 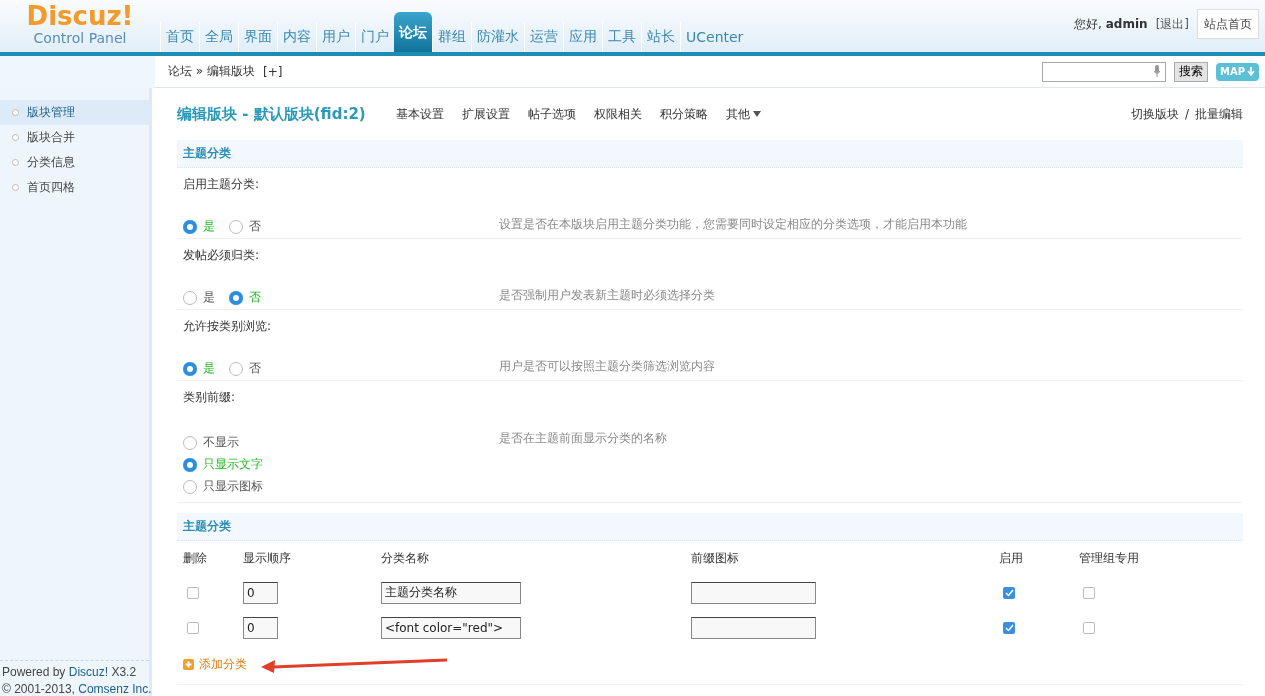 What do you see at coordinates (218, 37) in the screenshot?
I see `nav-tab: 全局` at bounding box center [218, 37].